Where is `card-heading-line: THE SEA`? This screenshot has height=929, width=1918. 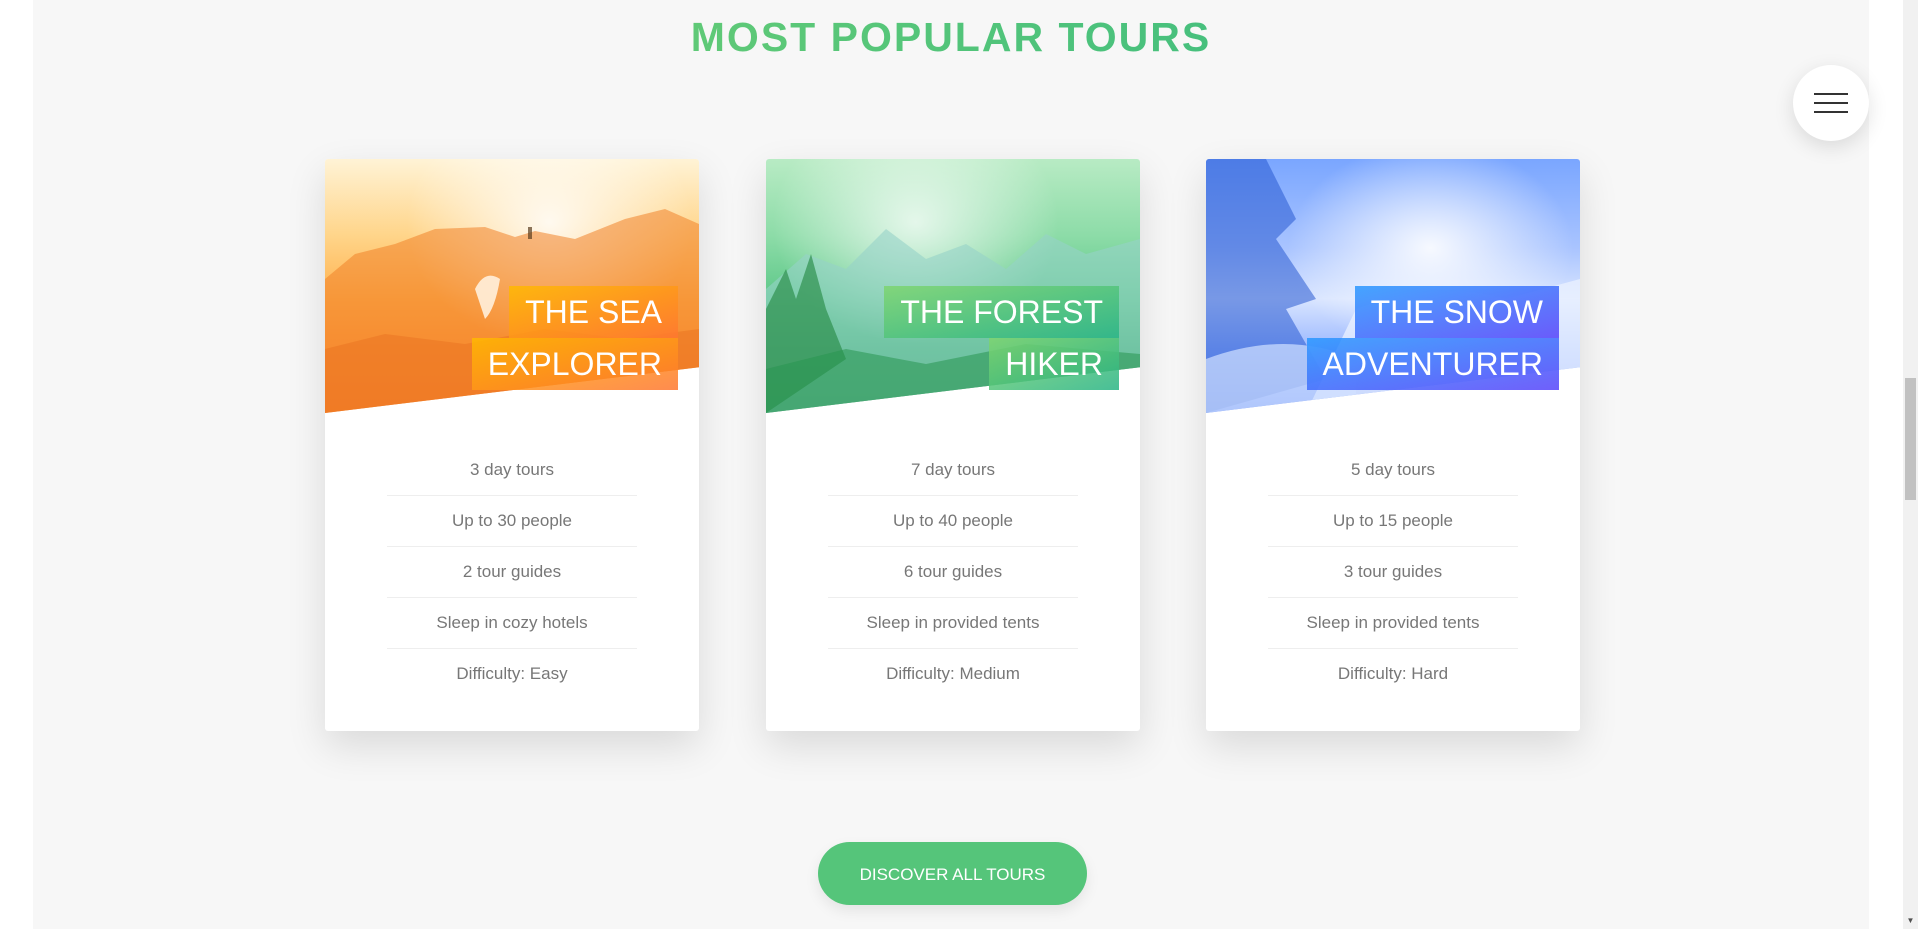 card-heading-line: THE SEA is located at coordinates (593, 312).